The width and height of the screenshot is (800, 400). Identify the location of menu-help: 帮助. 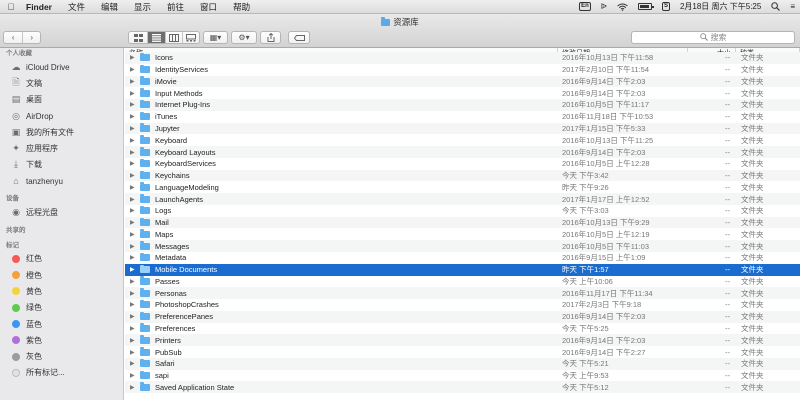
(241, 7).